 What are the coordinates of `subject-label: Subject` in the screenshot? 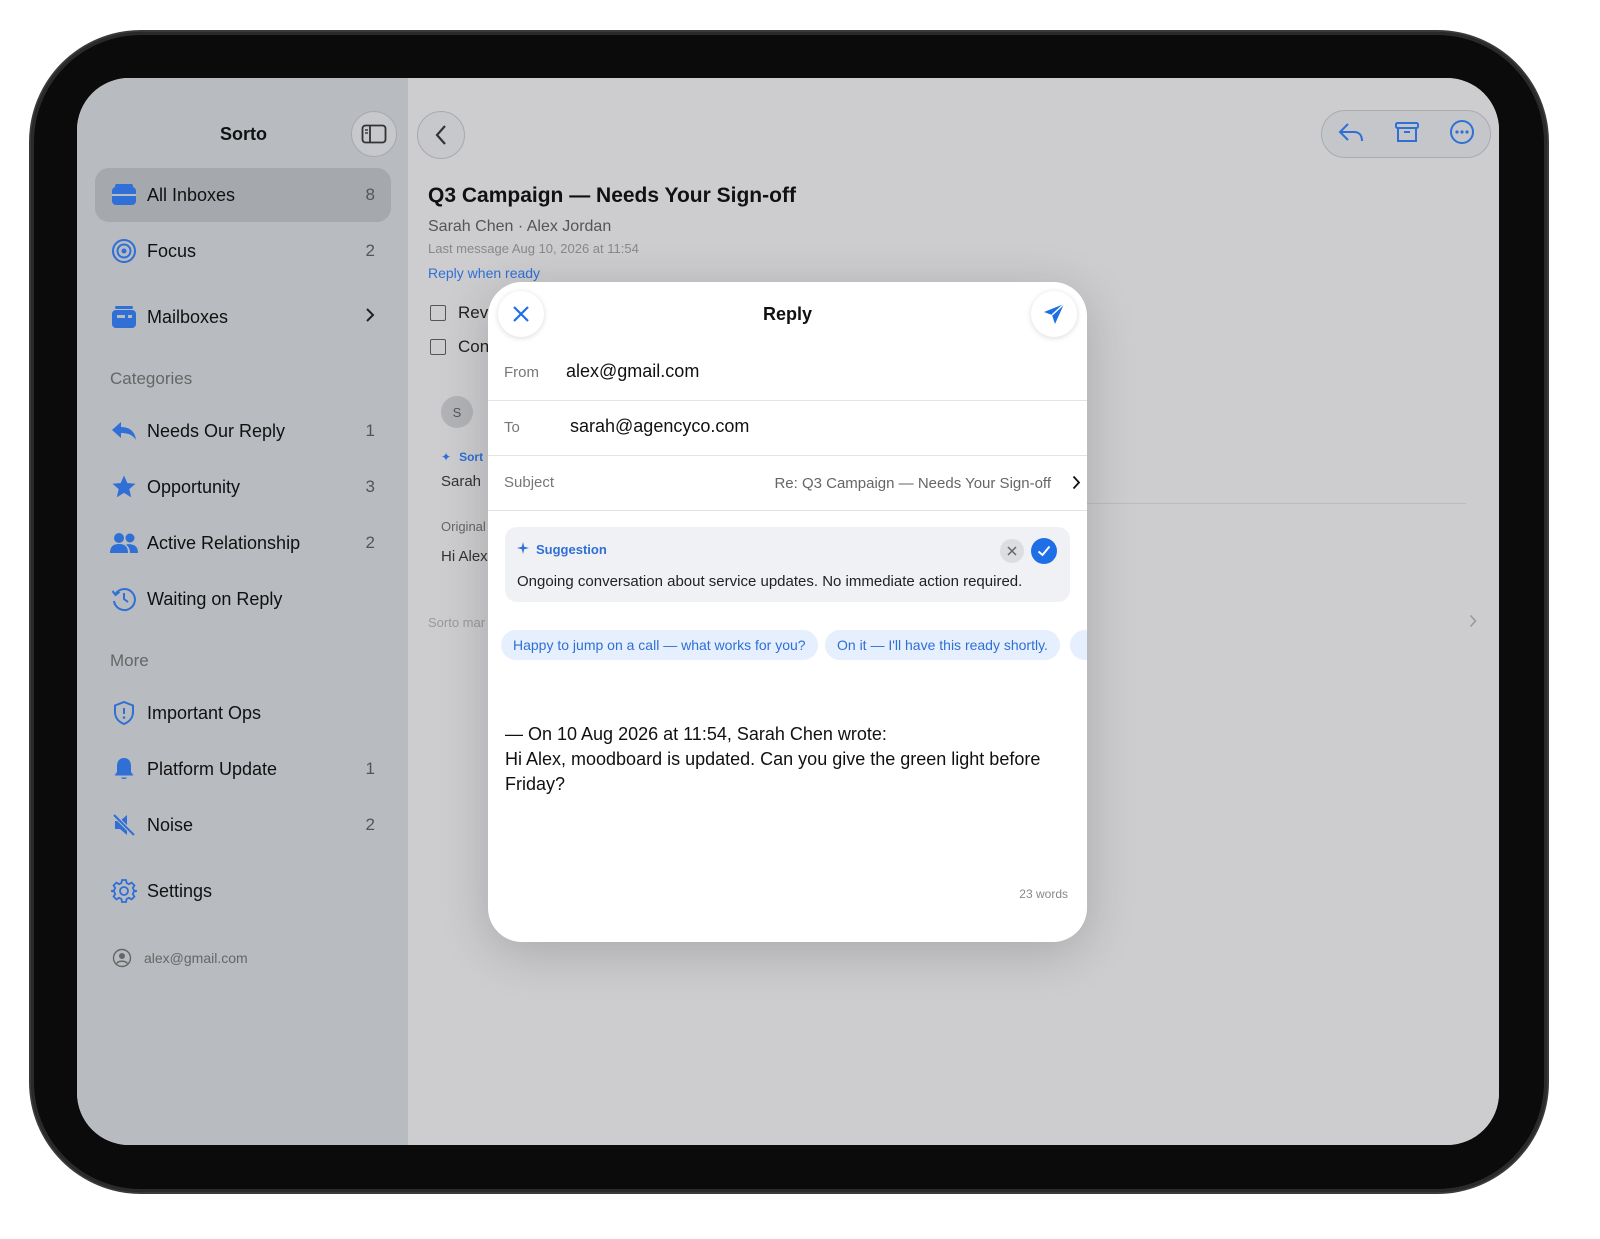 It's located at (529, 482).